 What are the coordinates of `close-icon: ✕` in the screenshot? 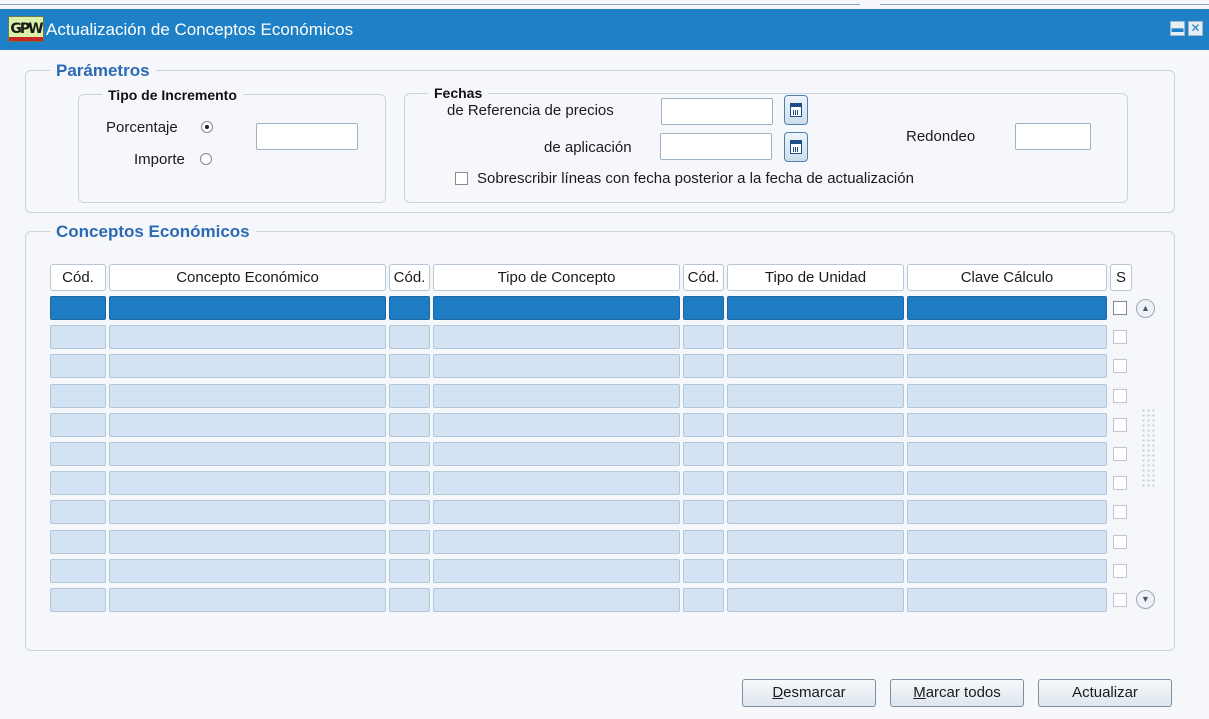 It's located at (1195, 28).